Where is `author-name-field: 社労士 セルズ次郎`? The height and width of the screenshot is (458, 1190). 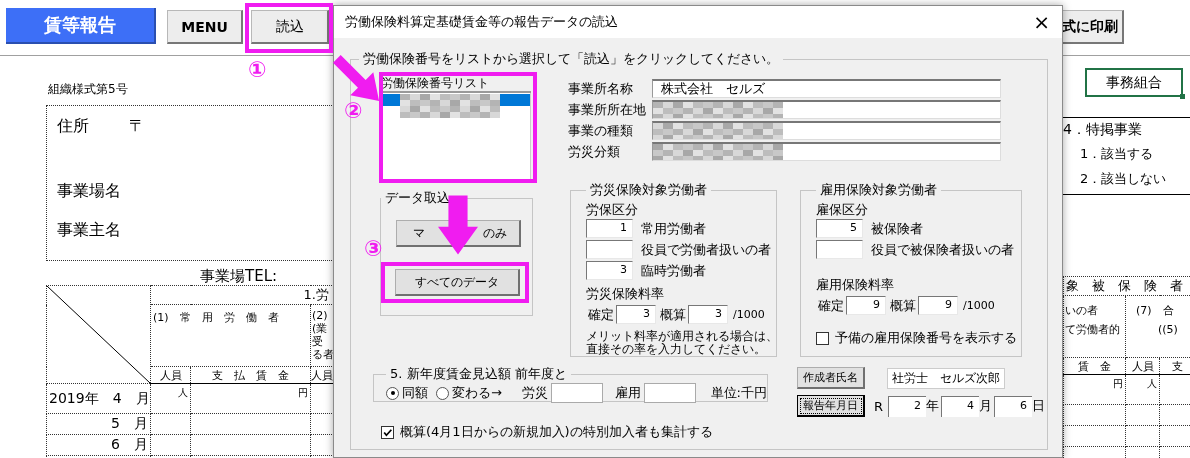 author-name-field: 社労士 セルズ次郎 is located at coordinates (945, 378).